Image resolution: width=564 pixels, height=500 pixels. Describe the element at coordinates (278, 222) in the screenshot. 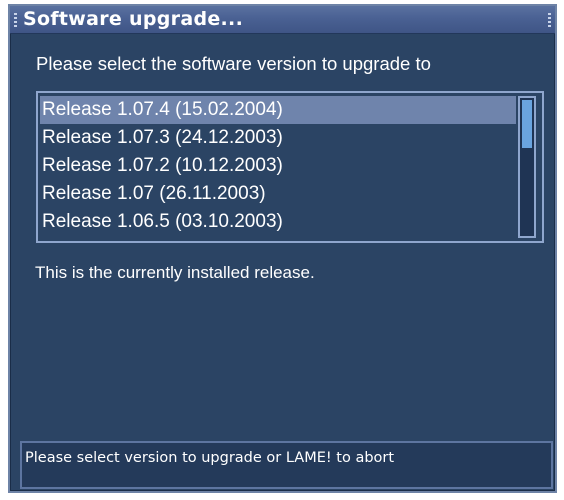

I see `release-item: Release 1.06.5 (03.10.2003)` at that location.